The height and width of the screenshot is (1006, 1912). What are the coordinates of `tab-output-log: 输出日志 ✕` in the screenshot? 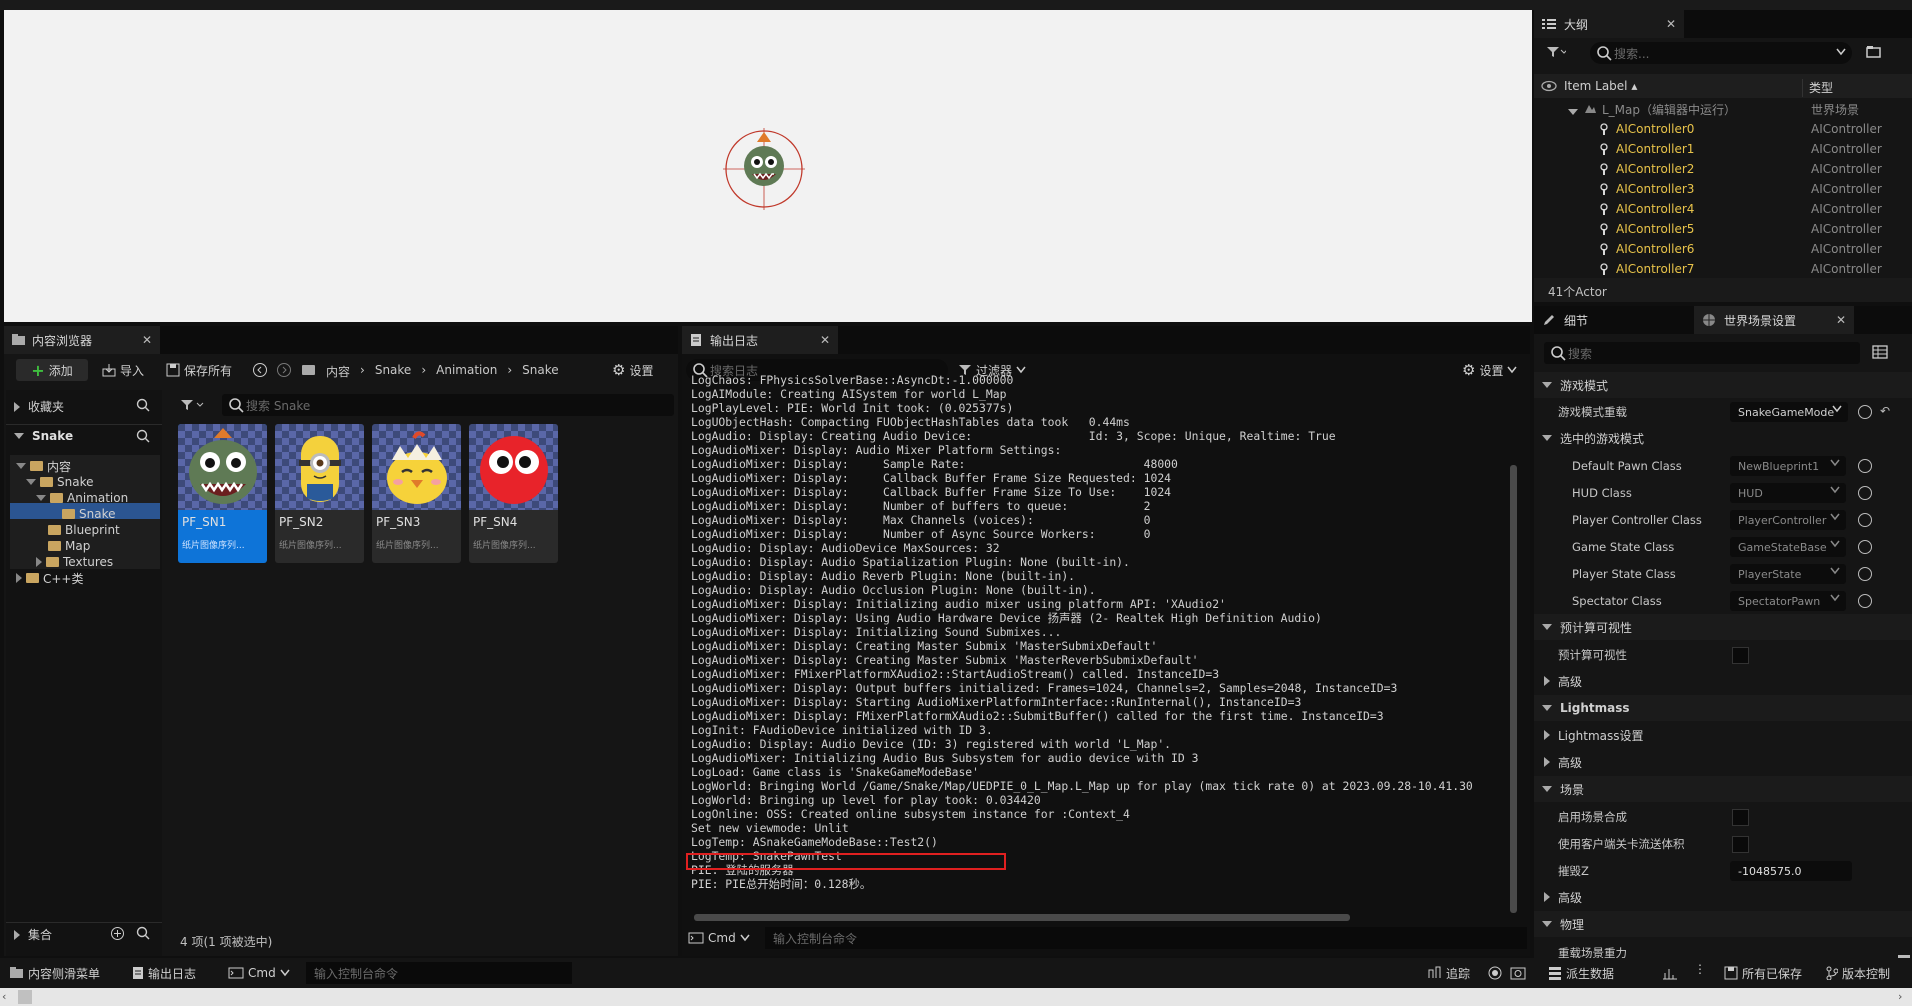 It's located at (760, 340).